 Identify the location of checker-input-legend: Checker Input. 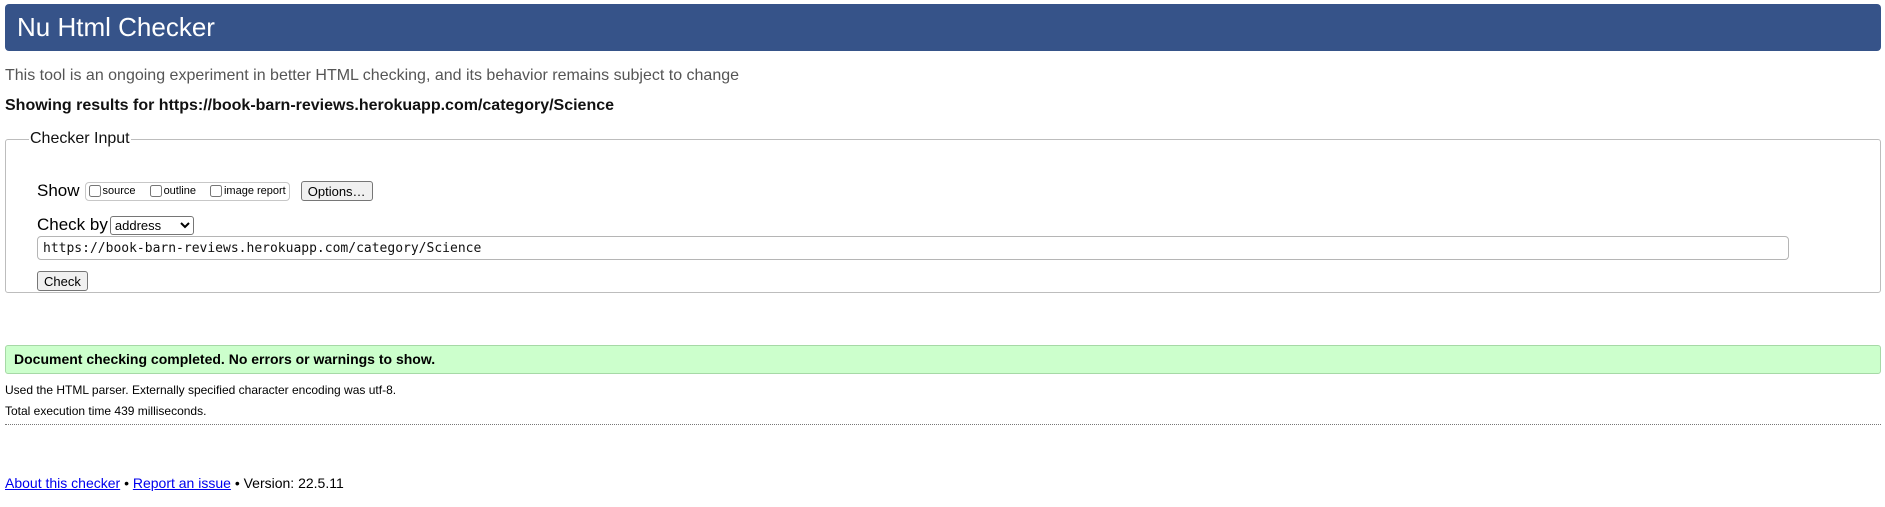
(80, 138).